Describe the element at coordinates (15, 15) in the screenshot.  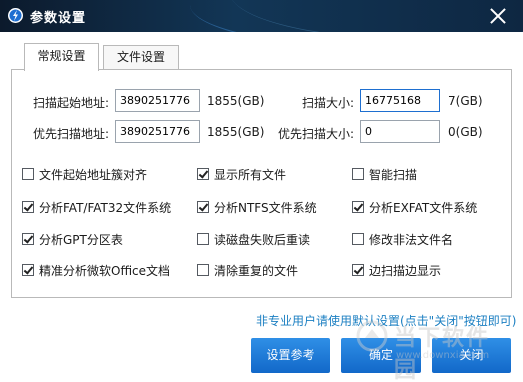
I see `app-icon` at that location.